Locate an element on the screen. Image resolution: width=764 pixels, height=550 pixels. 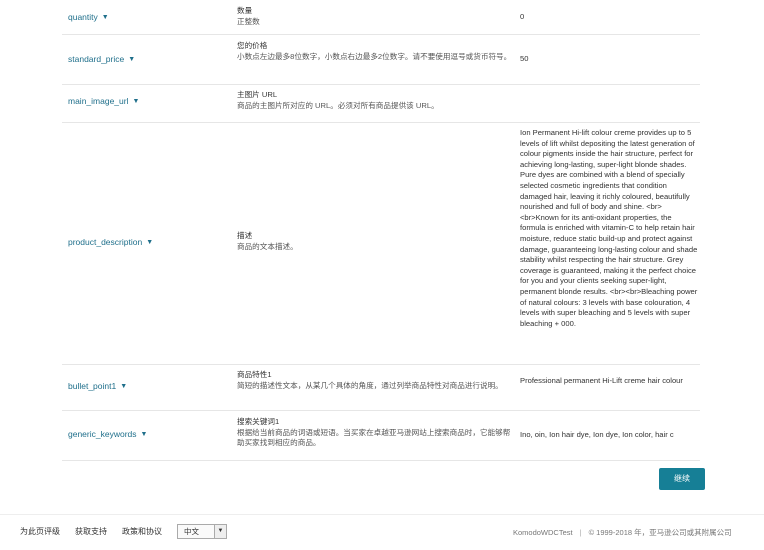
field-help-text: 小数点左边最多8位数字，小数点右边最多2位数字。请不要使用逗号或货币符号。 is located at coordinates (374, 56).